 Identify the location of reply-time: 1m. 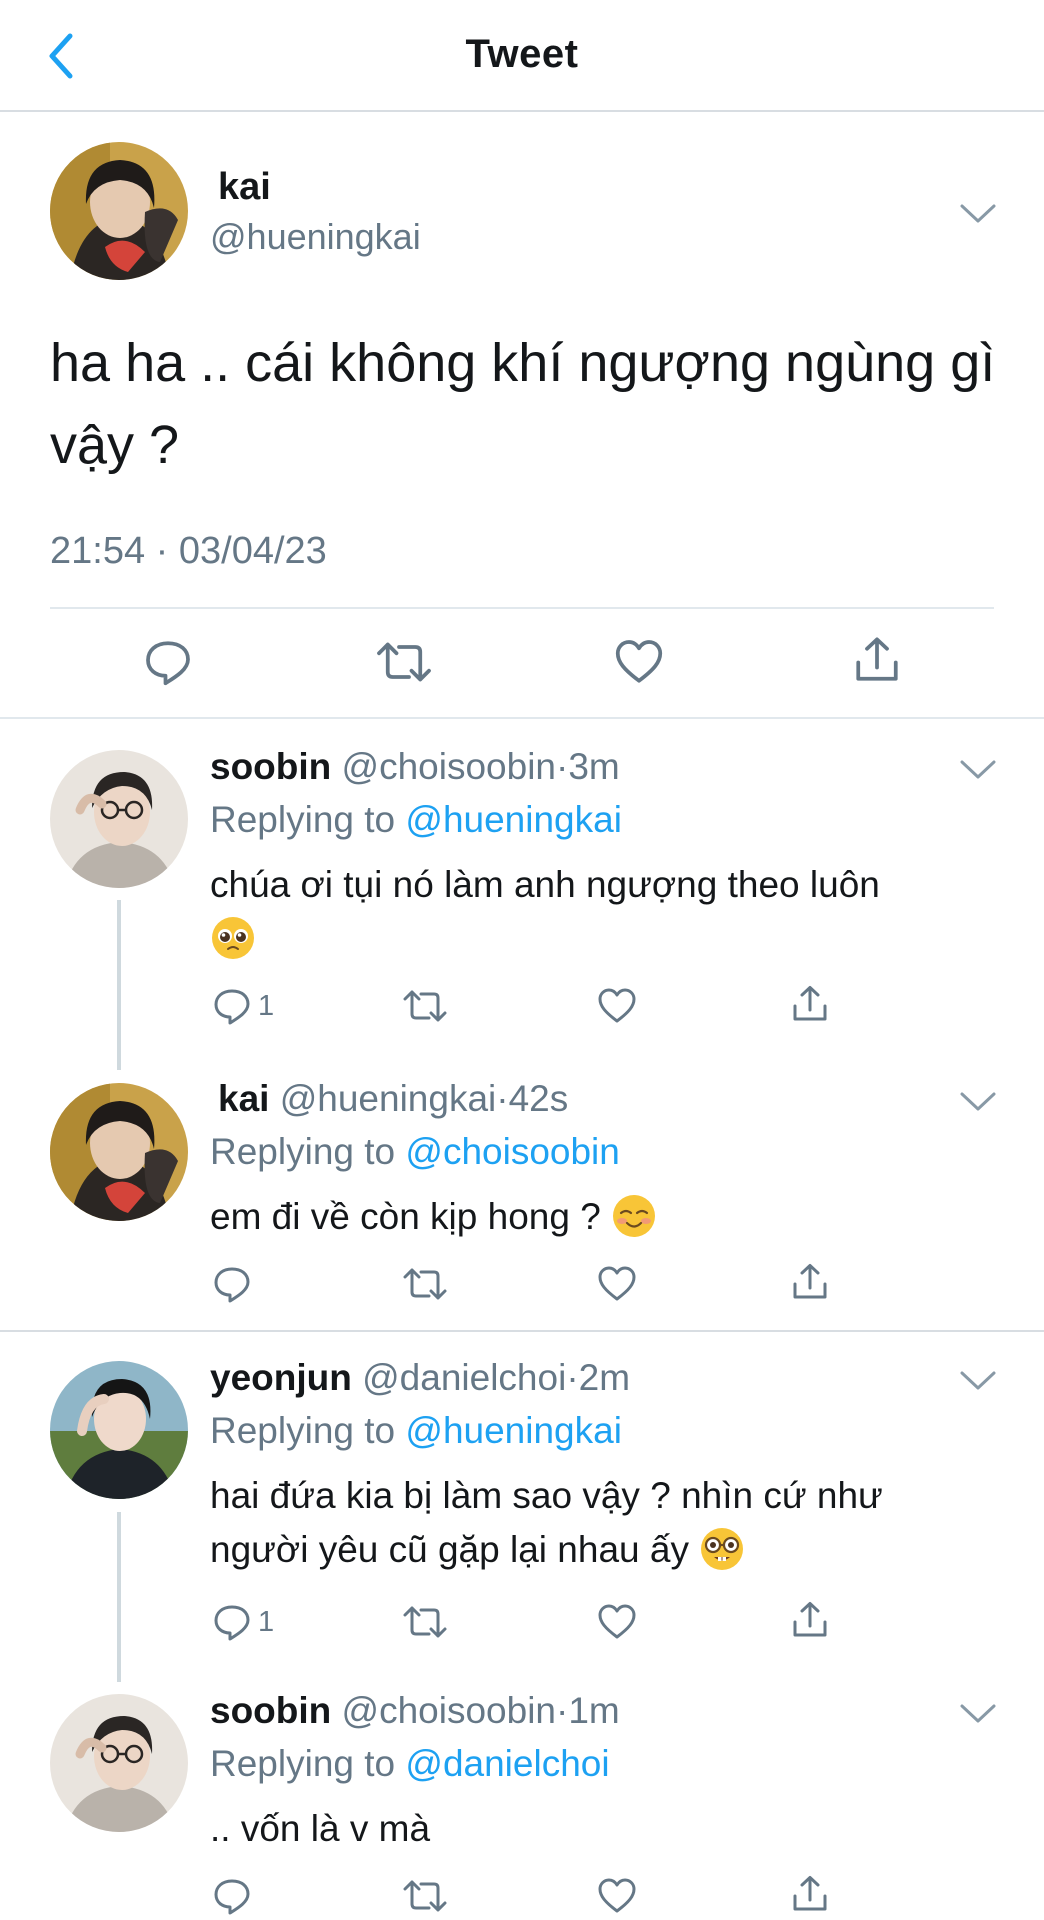
(594, 1710).